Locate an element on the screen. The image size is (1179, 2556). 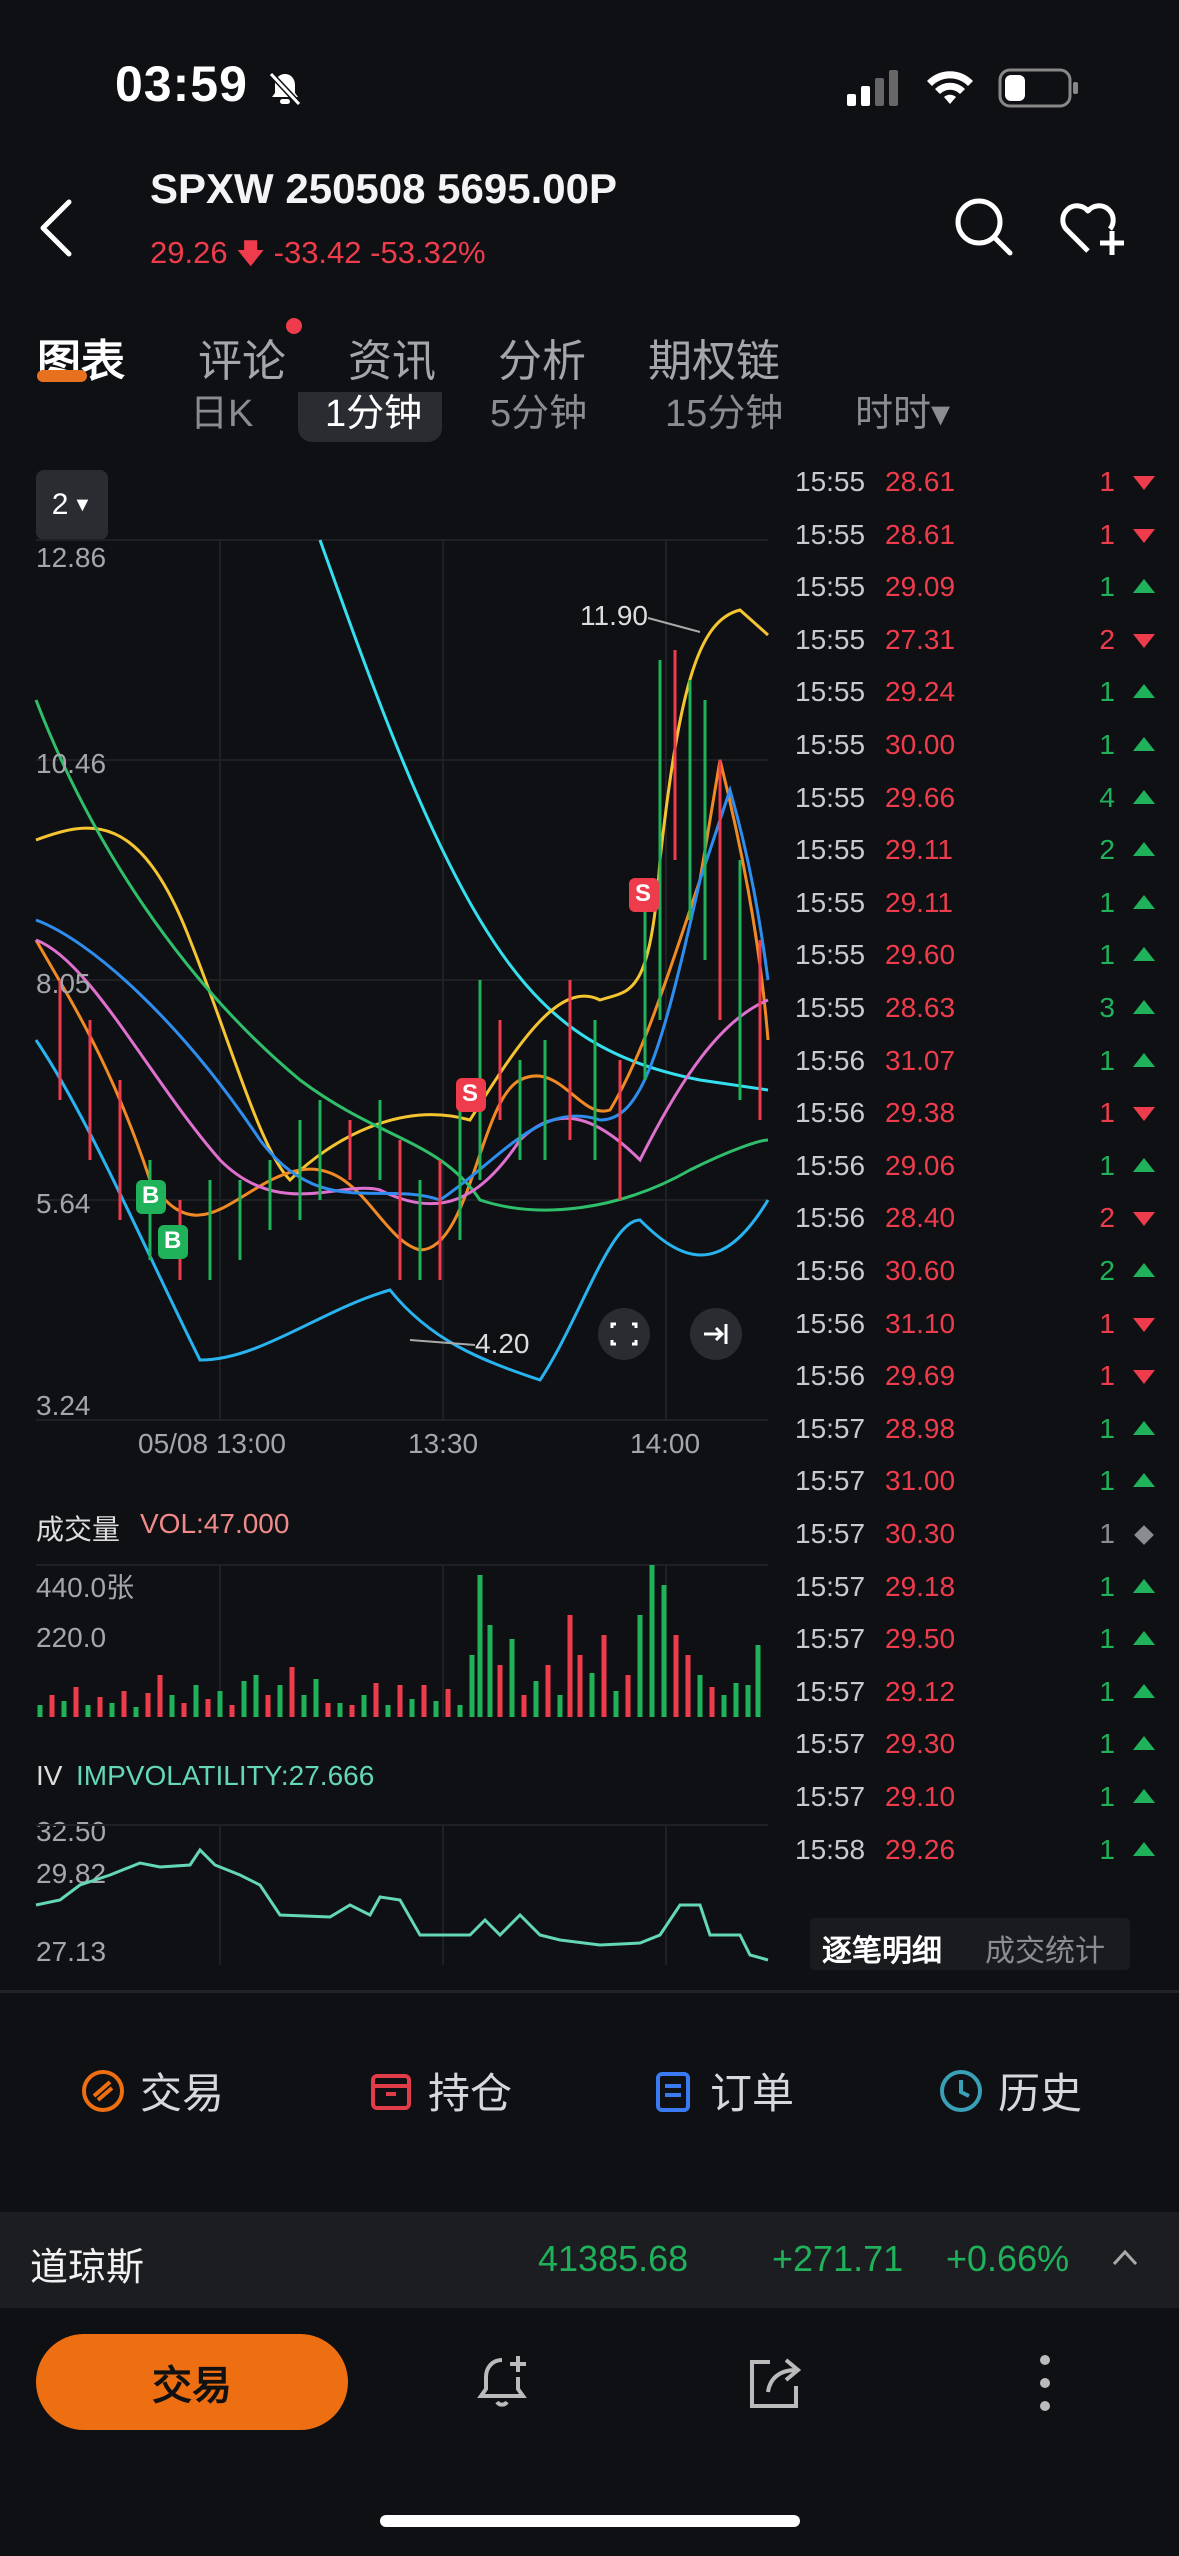
tab-comments: 评论 is located at coordinates (242, 357).